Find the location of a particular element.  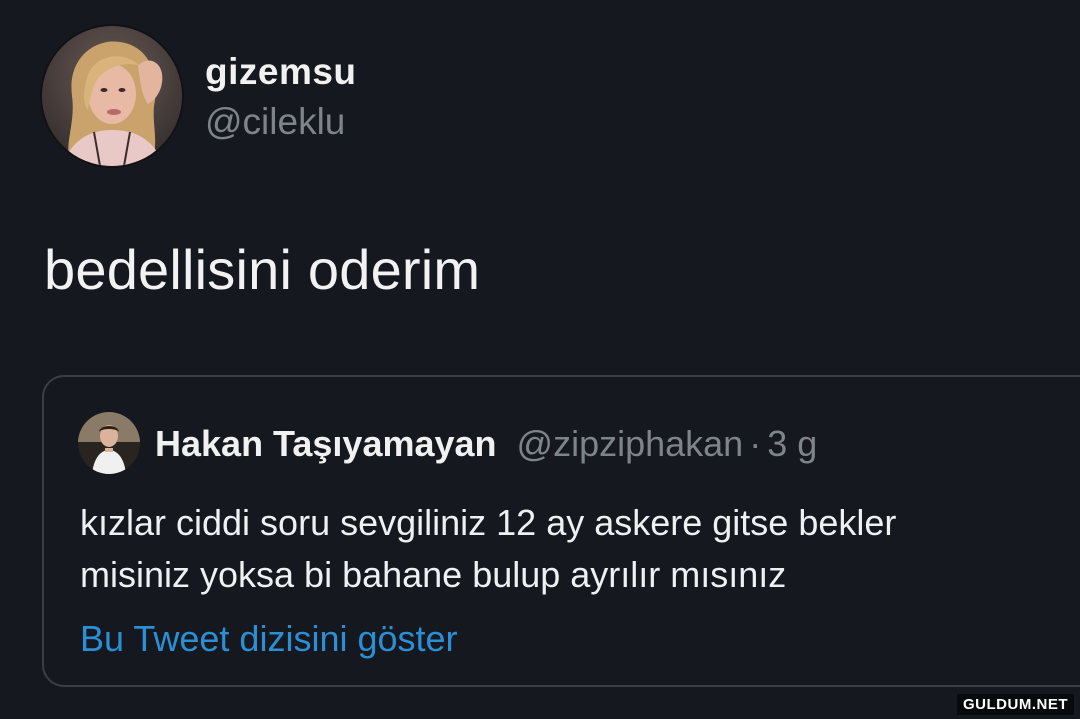

author-avatar is located at coordinates (112, 96).